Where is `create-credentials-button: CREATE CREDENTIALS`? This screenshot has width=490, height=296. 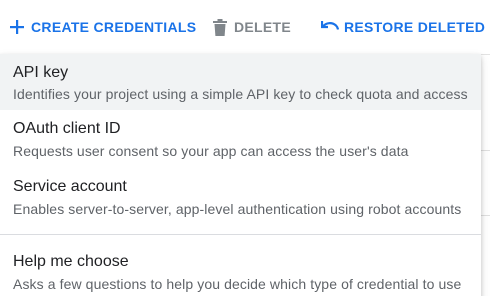 create-credentials-button: CREATE CREDENTIALS is located at coordinates (103, 27).